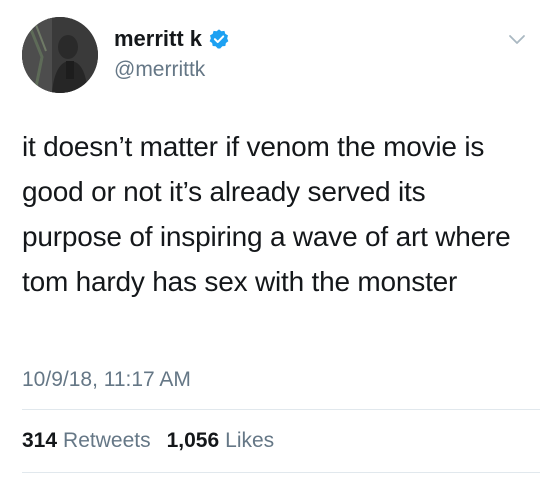 This screenshot has width=540, height=478. What do you see at coordinates (219, 39) in the screenshot?
I see `verified-badge-icon` at bounding box center [219, 39].